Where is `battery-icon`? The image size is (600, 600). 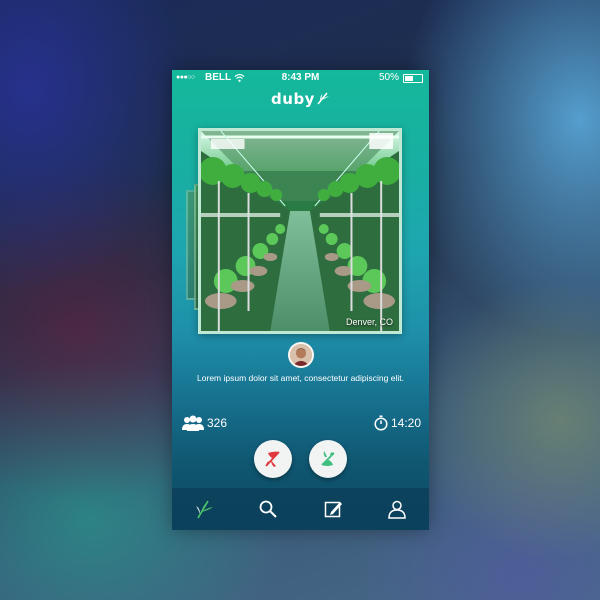 battery-icon is located at coordinates (413, 78).